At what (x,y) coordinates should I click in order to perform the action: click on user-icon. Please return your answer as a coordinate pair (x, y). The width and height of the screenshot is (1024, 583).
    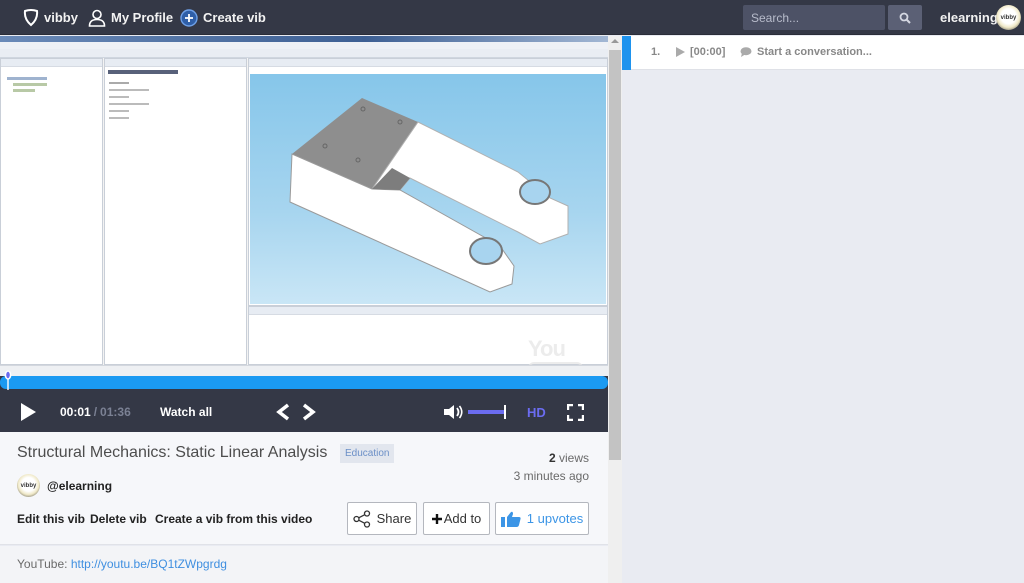
    Looking at the image, I should click on (97, 18).